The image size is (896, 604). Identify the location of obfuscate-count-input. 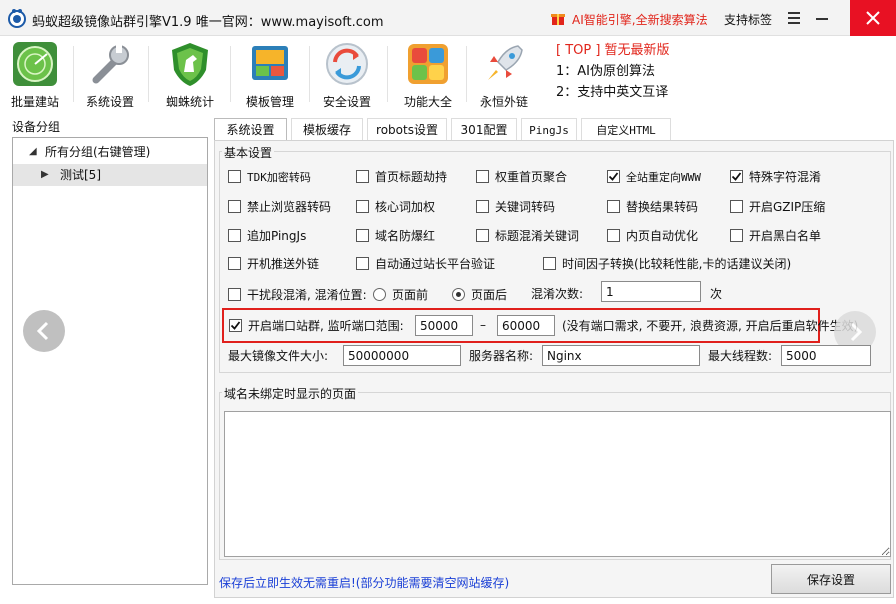
(651, 291).